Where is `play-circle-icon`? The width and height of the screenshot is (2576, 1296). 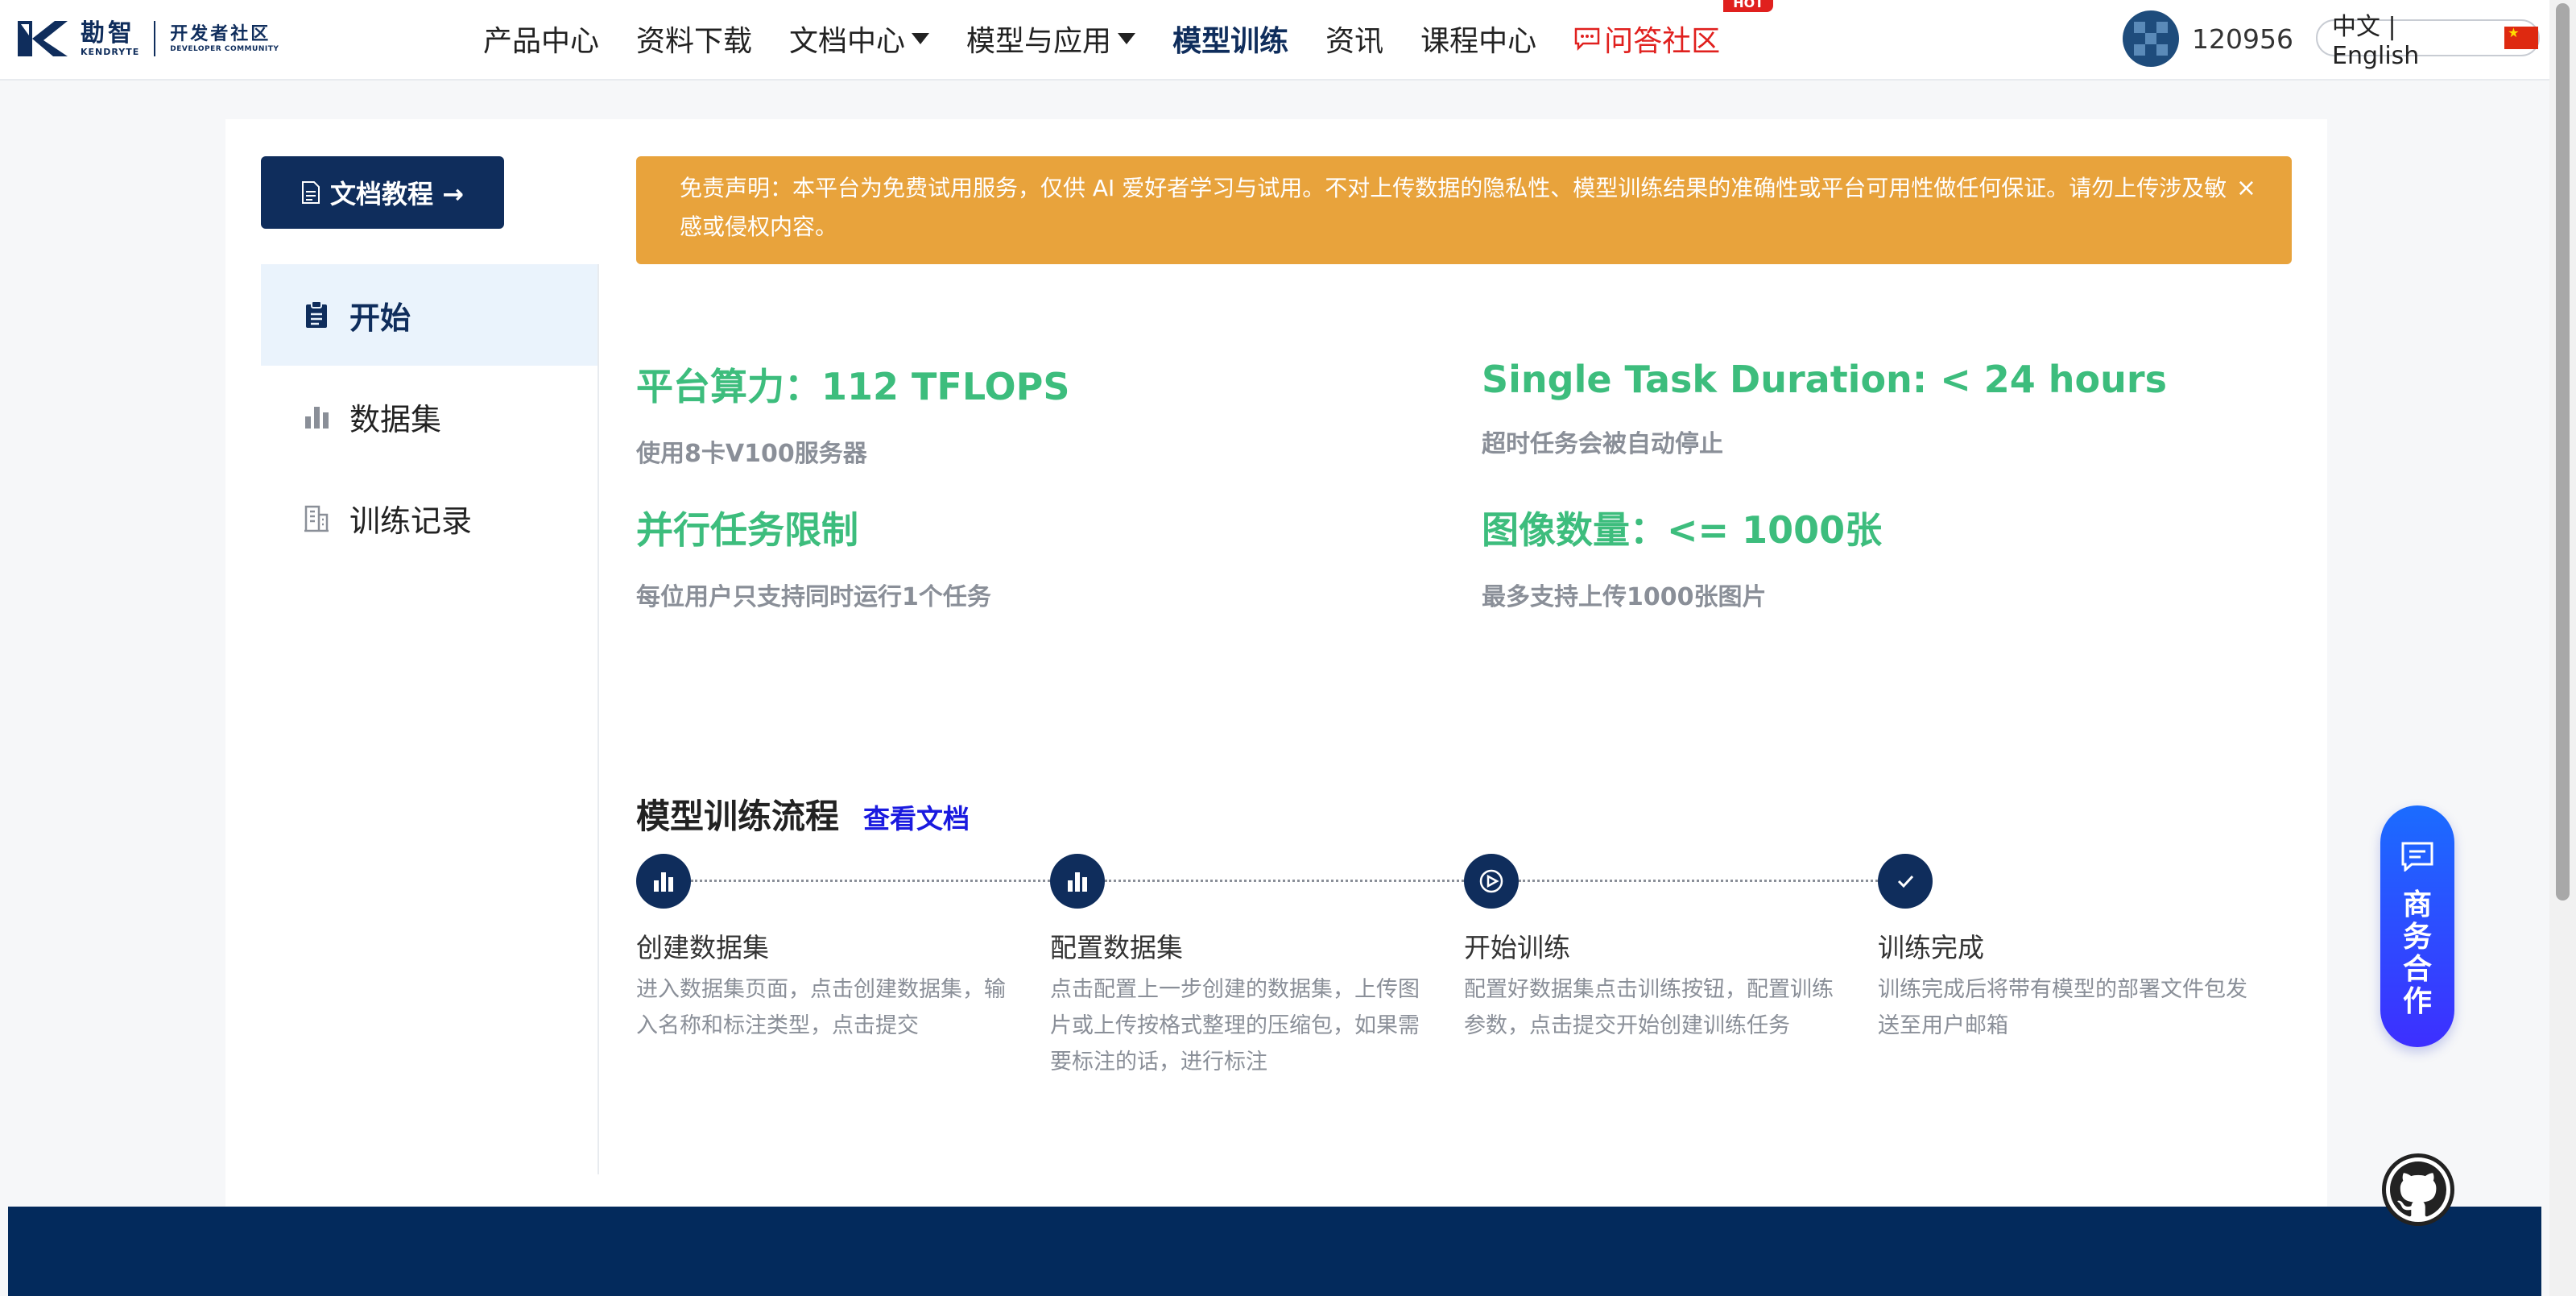 play-circle-icon is located at coordinates (1491, 881).